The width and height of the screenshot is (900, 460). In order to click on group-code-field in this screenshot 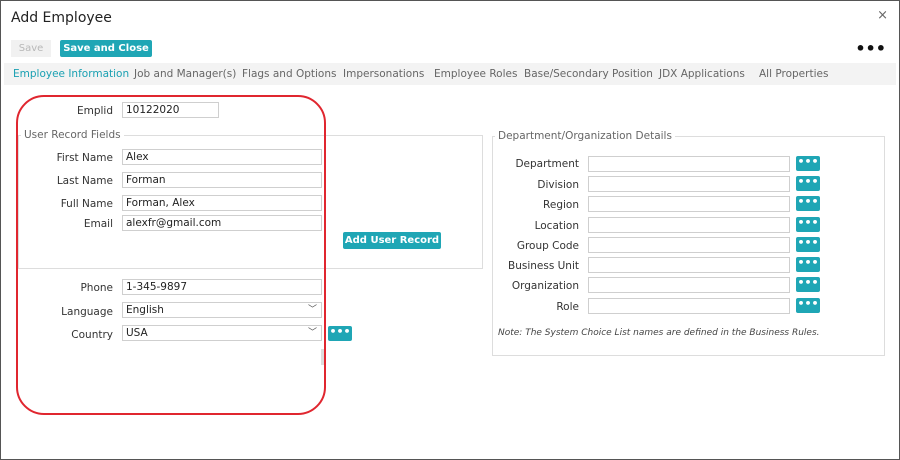, I will do `click(689, 245)`.